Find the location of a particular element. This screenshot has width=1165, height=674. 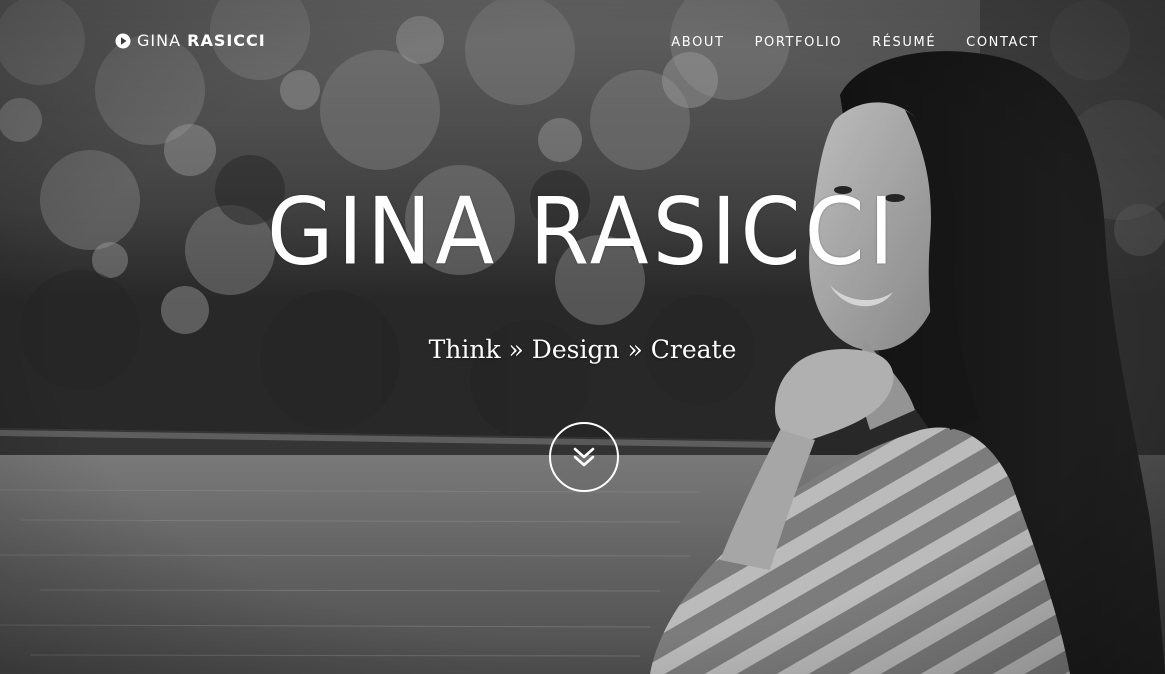

brand-first-name: GINA is located at coordinates (159, 40).